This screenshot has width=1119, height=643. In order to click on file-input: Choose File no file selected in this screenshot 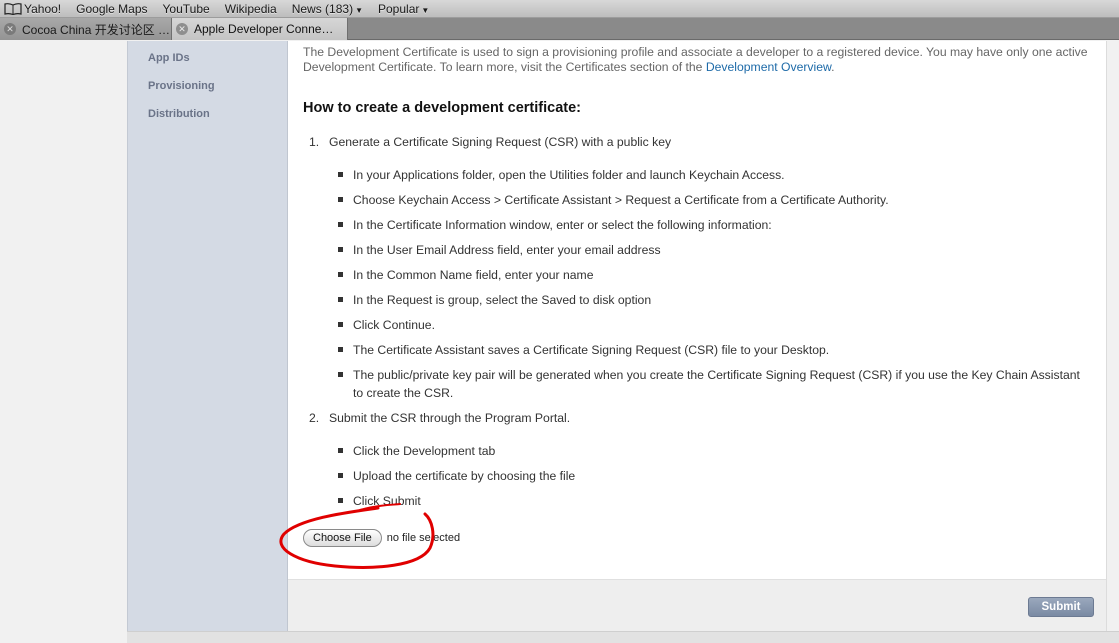, I will do `click(381, 538)`.